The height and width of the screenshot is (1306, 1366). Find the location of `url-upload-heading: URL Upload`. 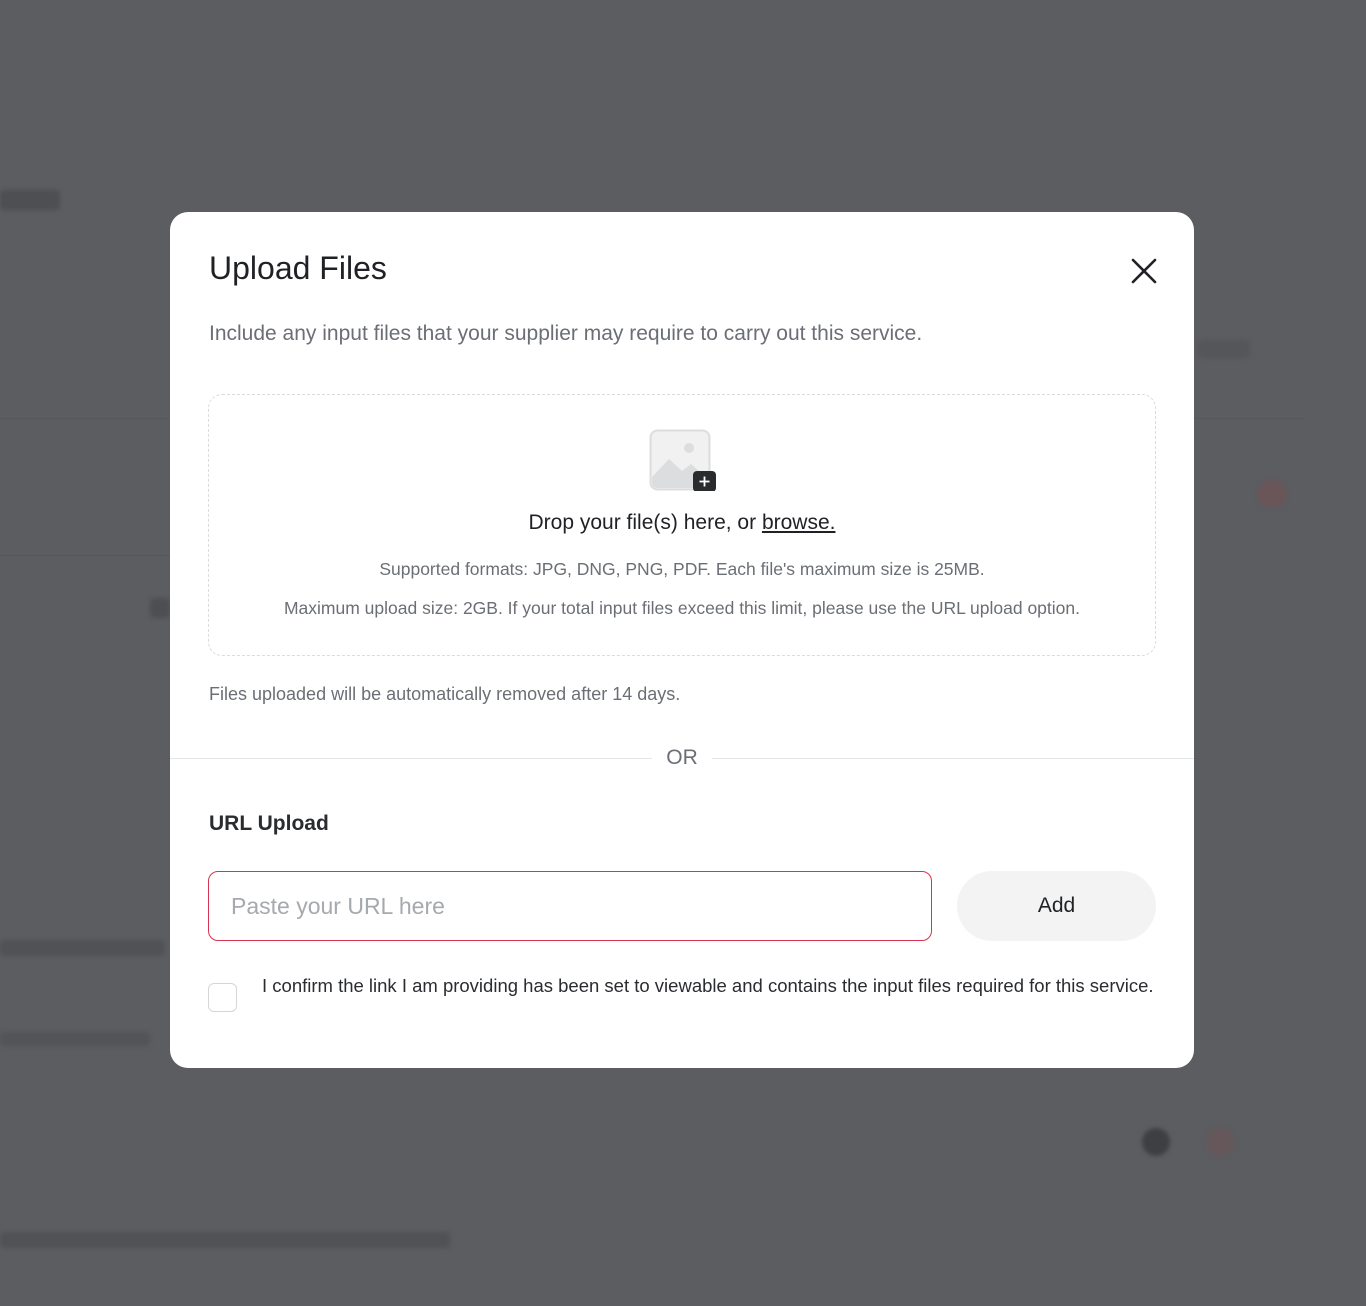

url-upload-heading: URL Upload is located at coordinates (269, 823).